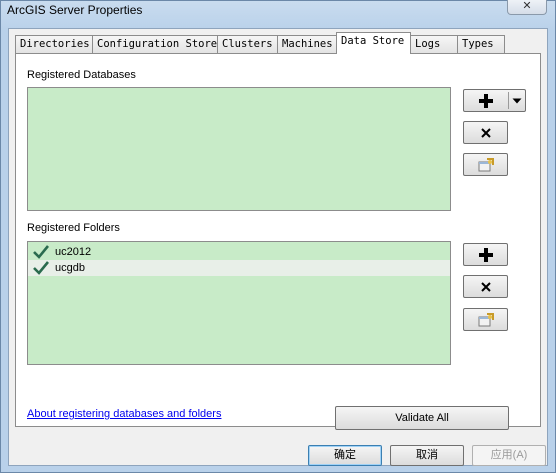 The height and width of the screenshot is (473, 556). Describe the element at coordinates (422, 418) in the screenshot. I see `validate-all-button: Validate All` at that location.